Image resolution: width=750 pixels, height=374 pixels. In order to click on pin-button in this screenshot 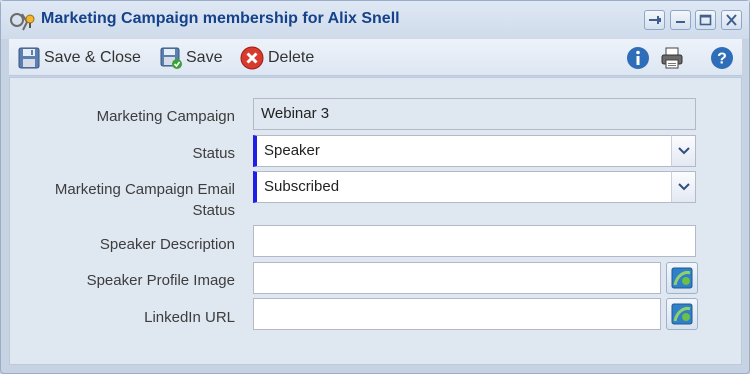, I will do `click(654, 20)`.